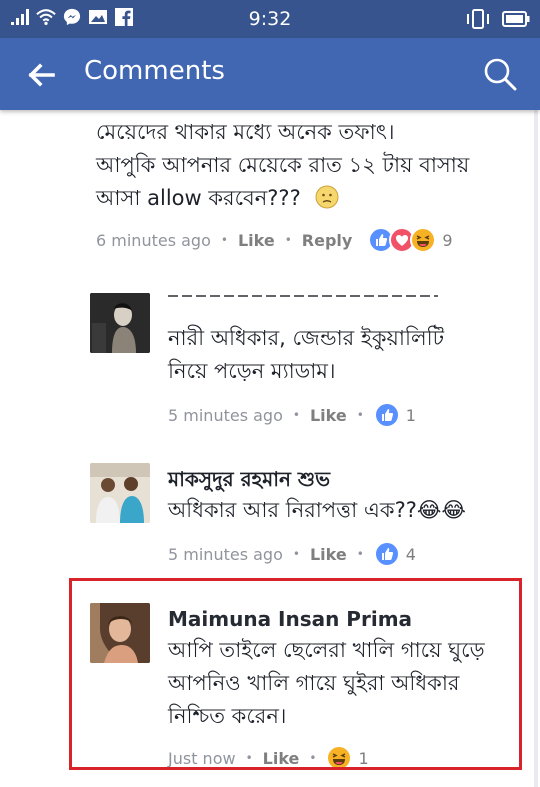  I want to click on back-arrow-icon, so click(41, 75).